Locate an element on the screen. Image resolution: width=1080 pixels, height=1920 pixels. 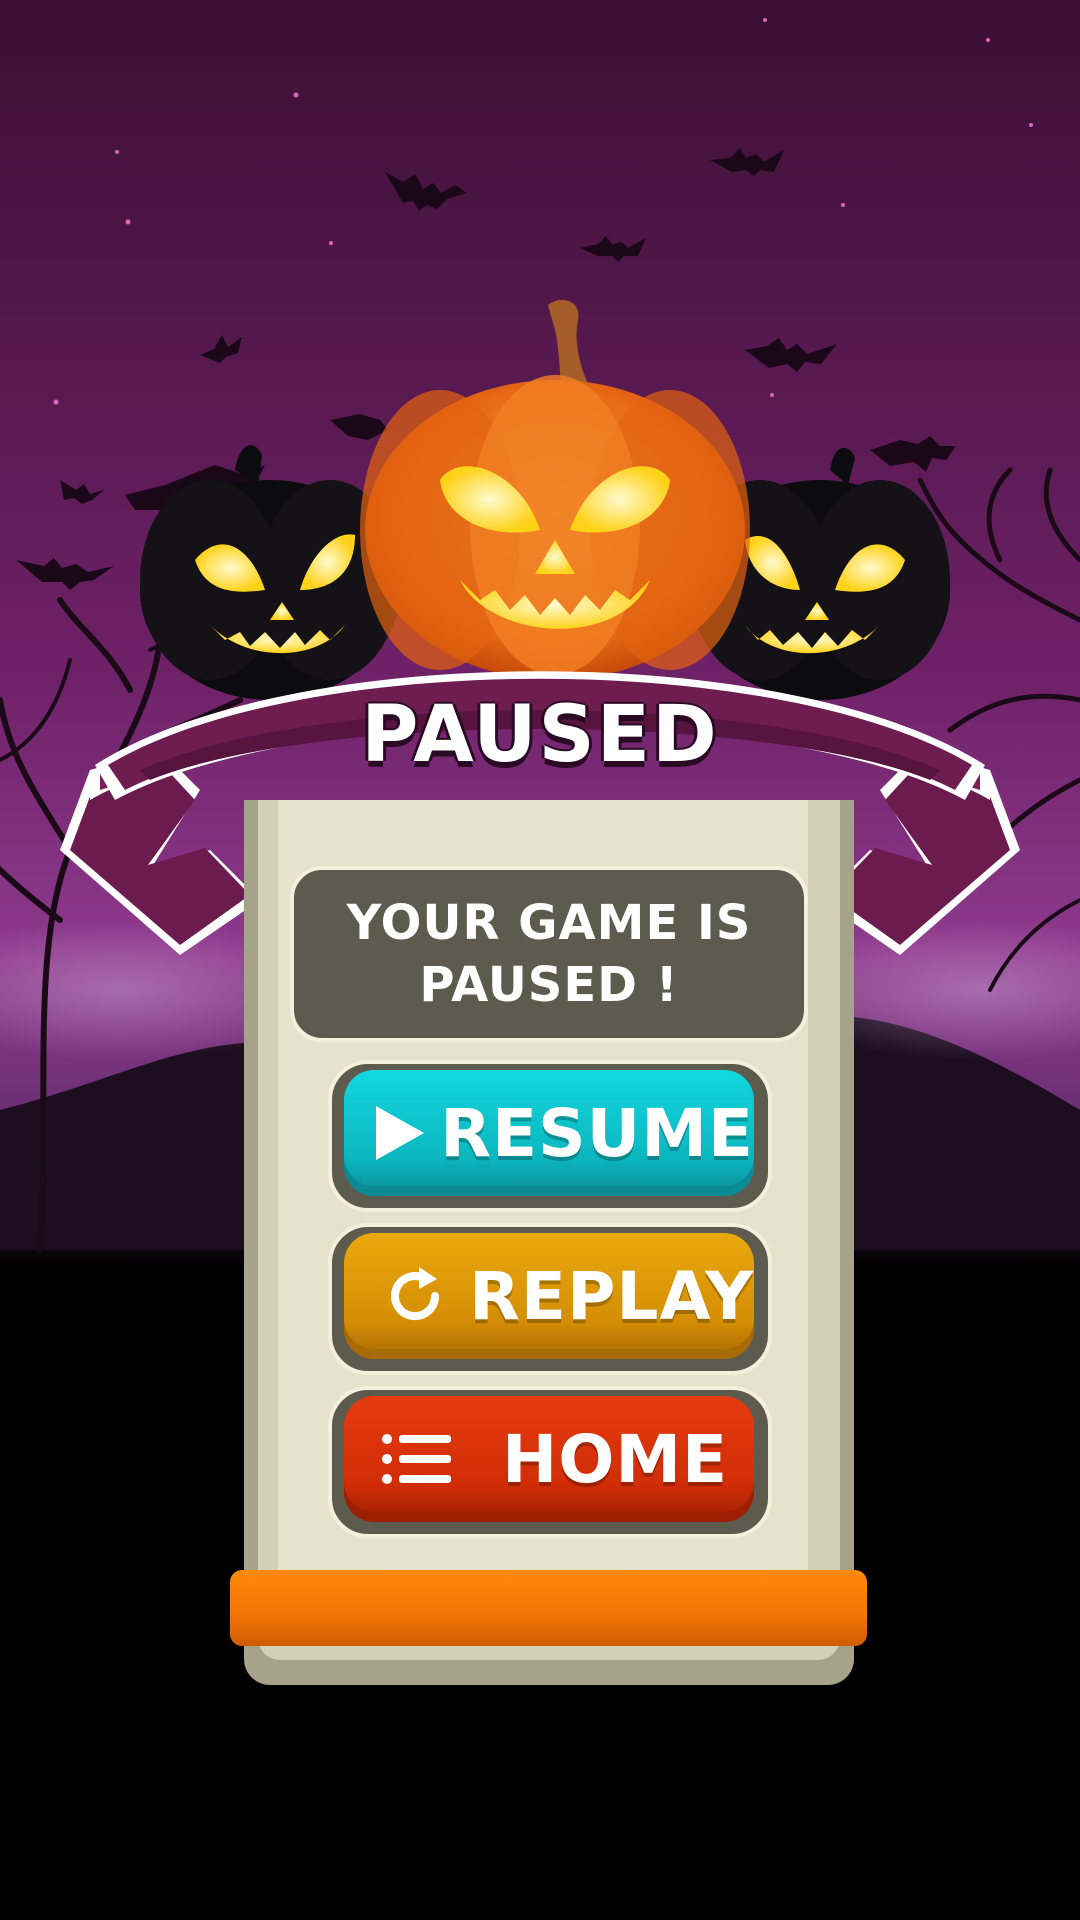
page-title: PAUSED is located at coordinates (540, 735).